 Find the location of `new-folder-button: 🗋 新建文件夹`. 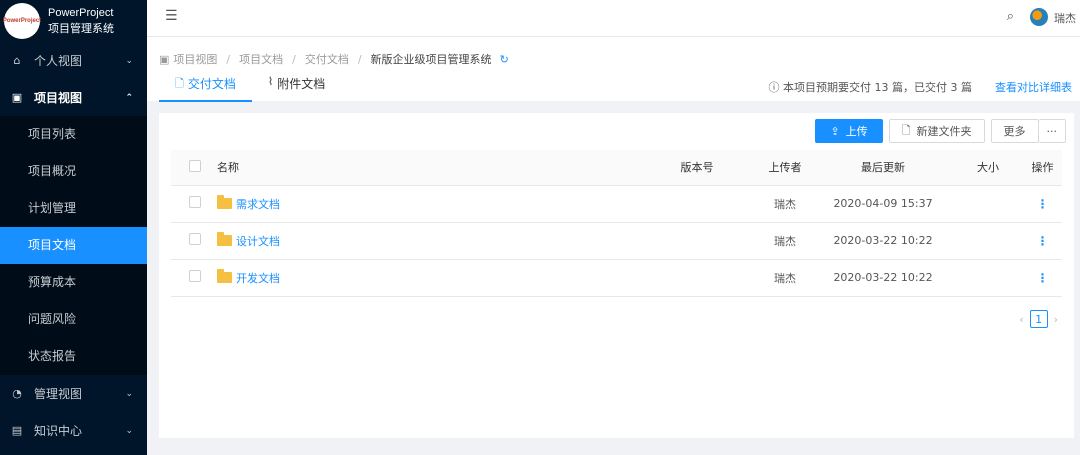

new-folder-button: 🗋 新建文件夹 is located at coordinates (936, 131).